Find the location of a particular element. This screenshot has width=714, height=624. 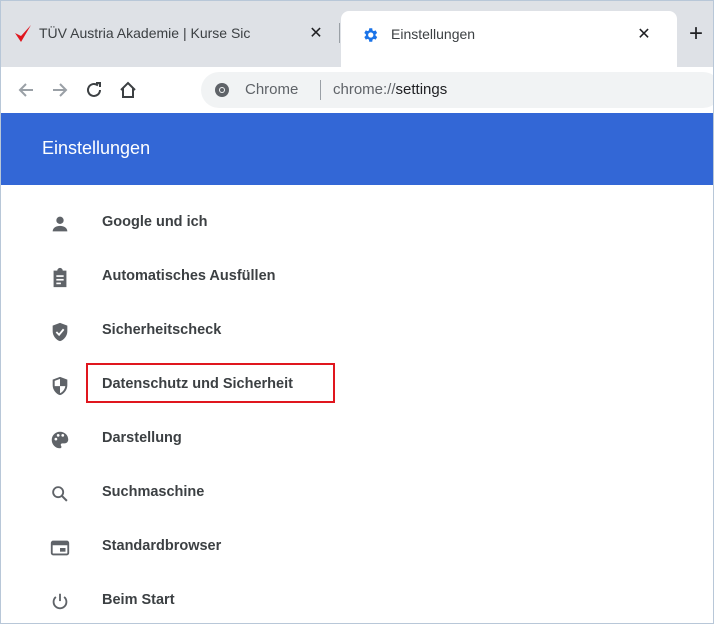

new-tab-button: + is located at coordinates (696, 34).